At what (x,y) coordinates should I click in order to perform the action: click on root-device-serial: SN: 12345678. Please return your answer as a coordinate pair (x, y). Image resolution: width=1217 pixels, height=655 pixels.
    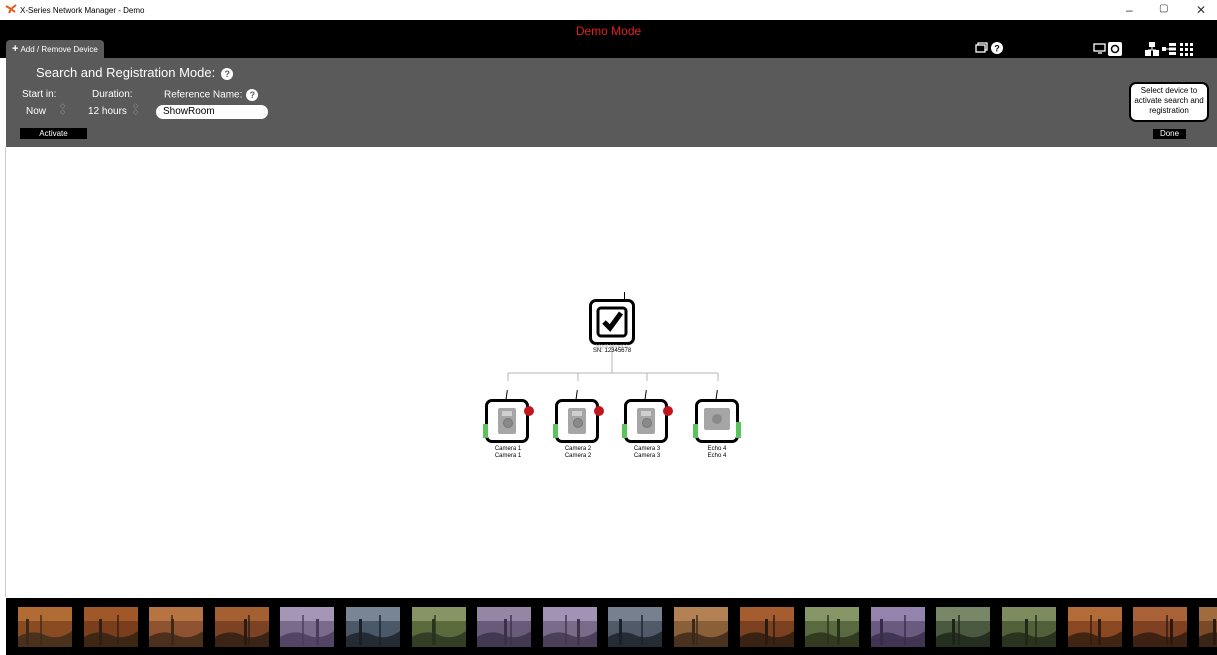
    Looking at the image, I should click on (612, 351).